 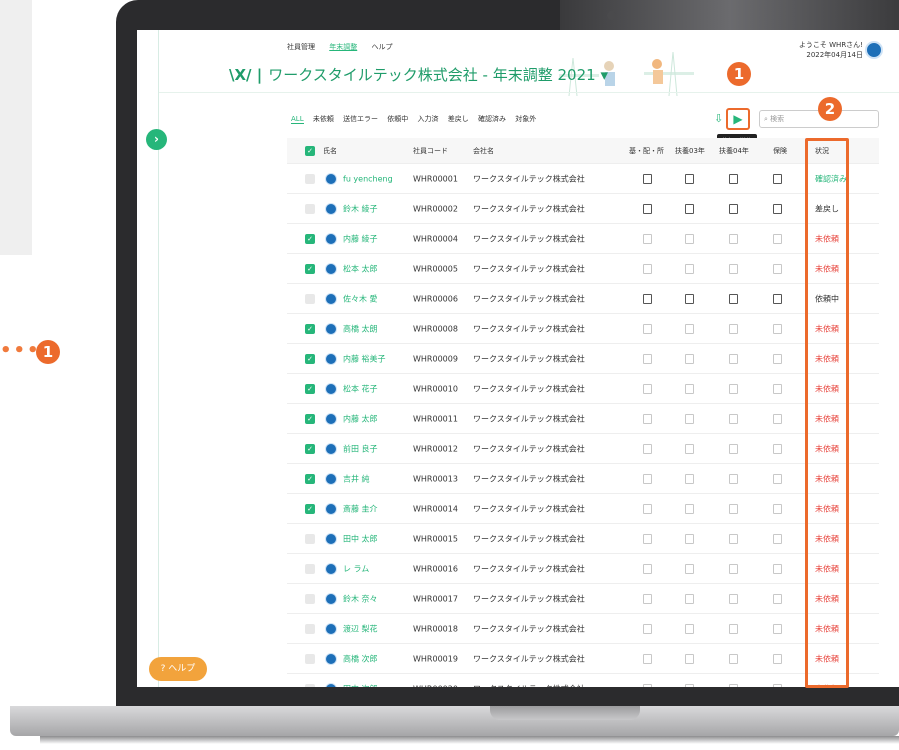 What do you see at coordinates (583, 299) in the screenshot?
I see `table-row: 佐々木 愛 WHR00006 ワークスタイルテック株式会社 依頼中` at bounding box center [583, 299].